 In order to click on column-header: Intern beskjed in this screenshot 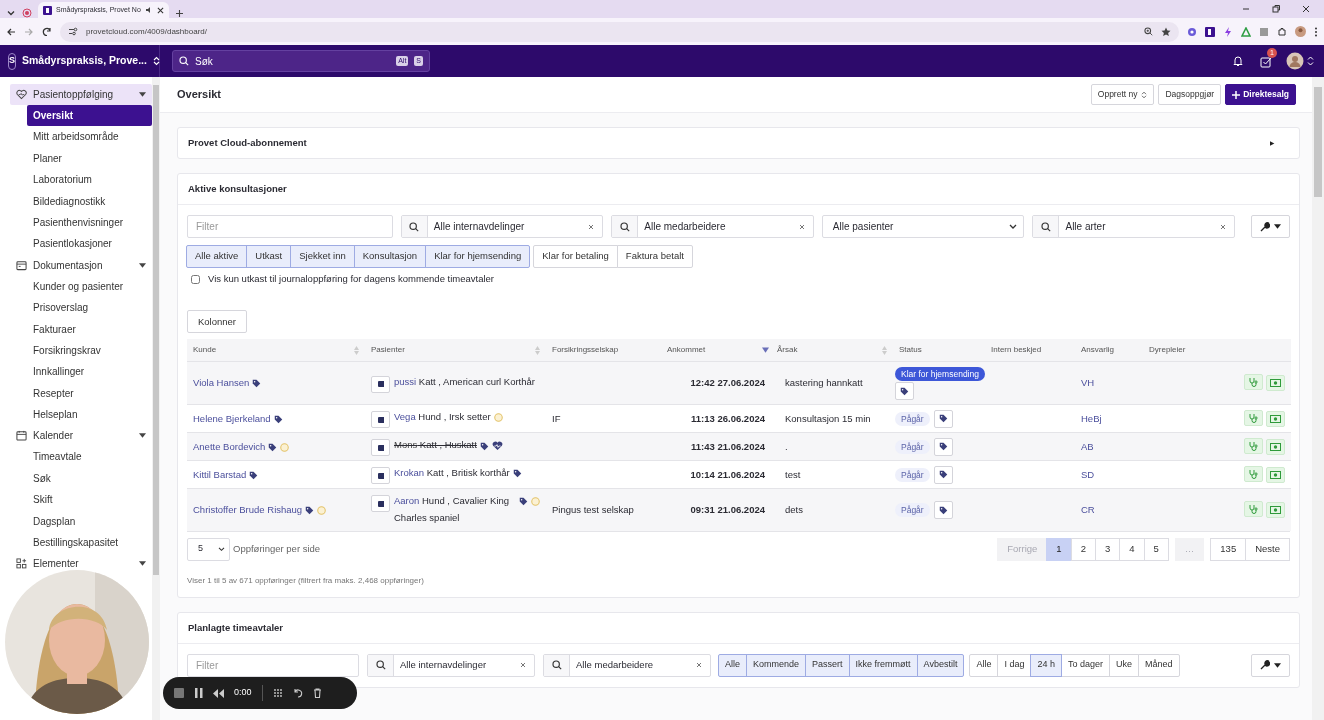, I will do `click(1030, 350)`.